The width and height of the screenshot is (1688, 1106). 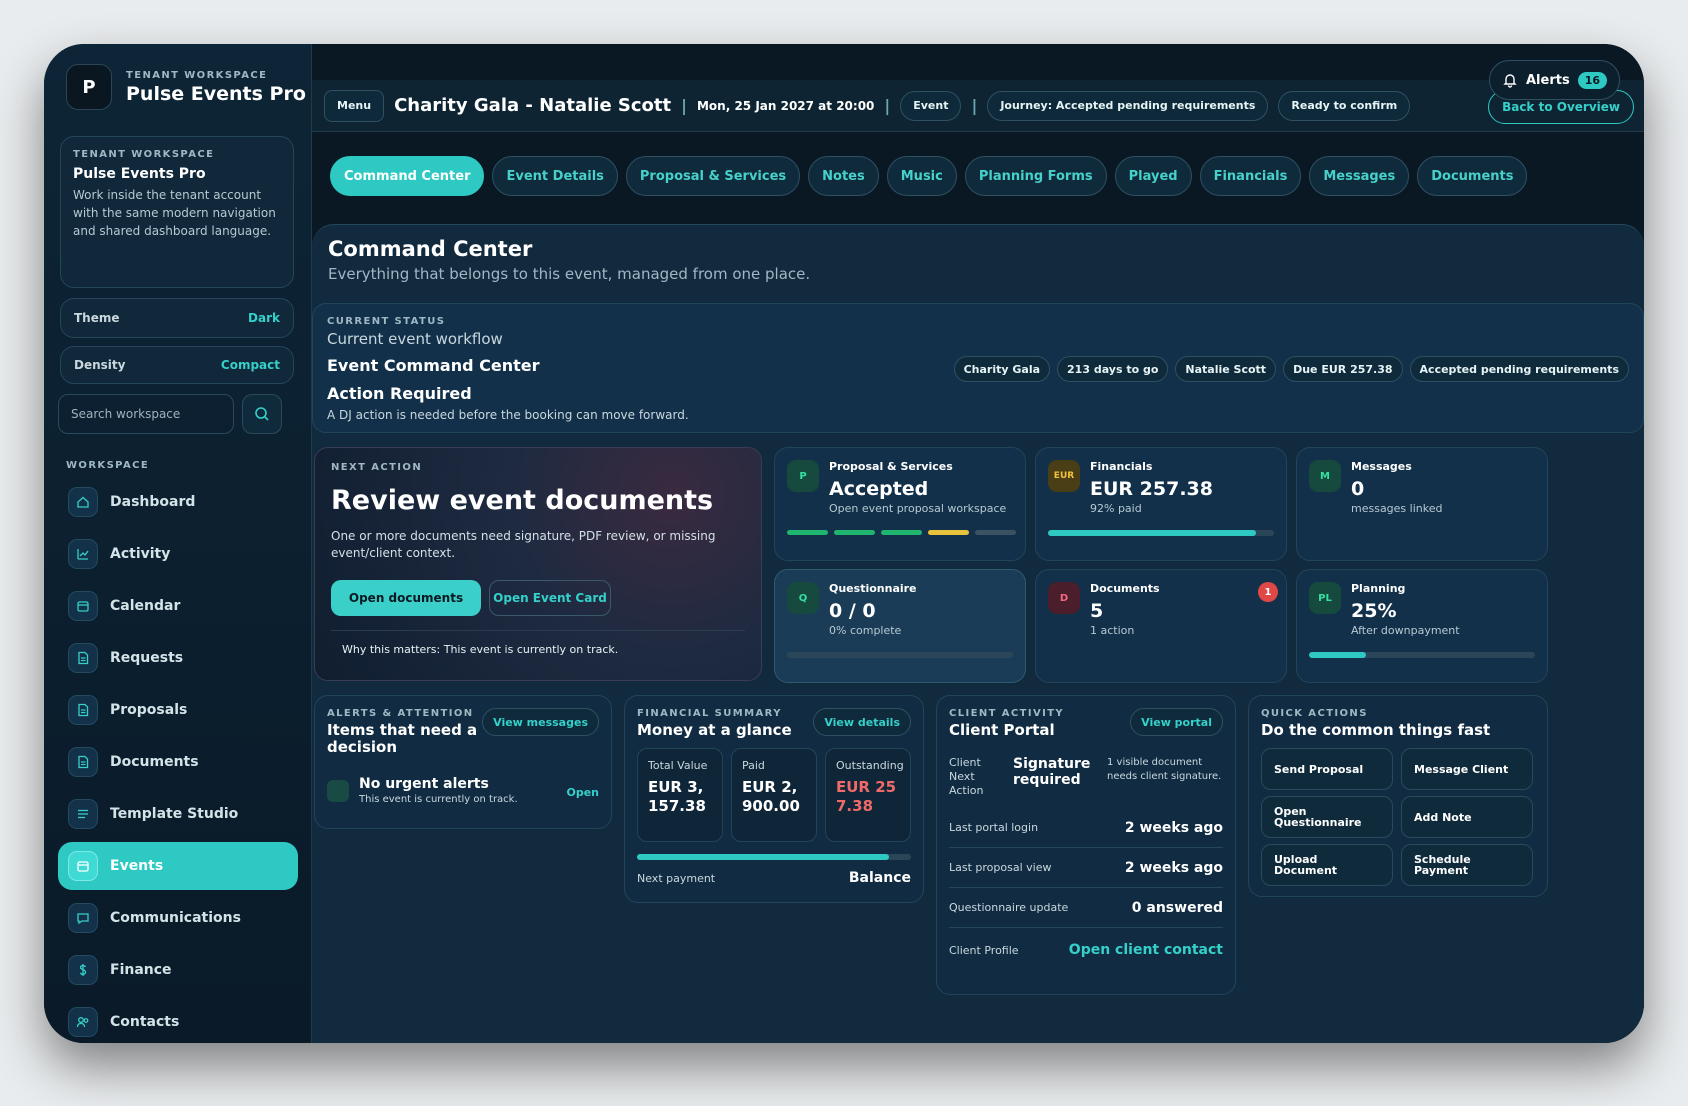 What do you see at coordinates (83, 1022) in the screenshot?
I see `users-icon` at bounding box center [83, 1022].